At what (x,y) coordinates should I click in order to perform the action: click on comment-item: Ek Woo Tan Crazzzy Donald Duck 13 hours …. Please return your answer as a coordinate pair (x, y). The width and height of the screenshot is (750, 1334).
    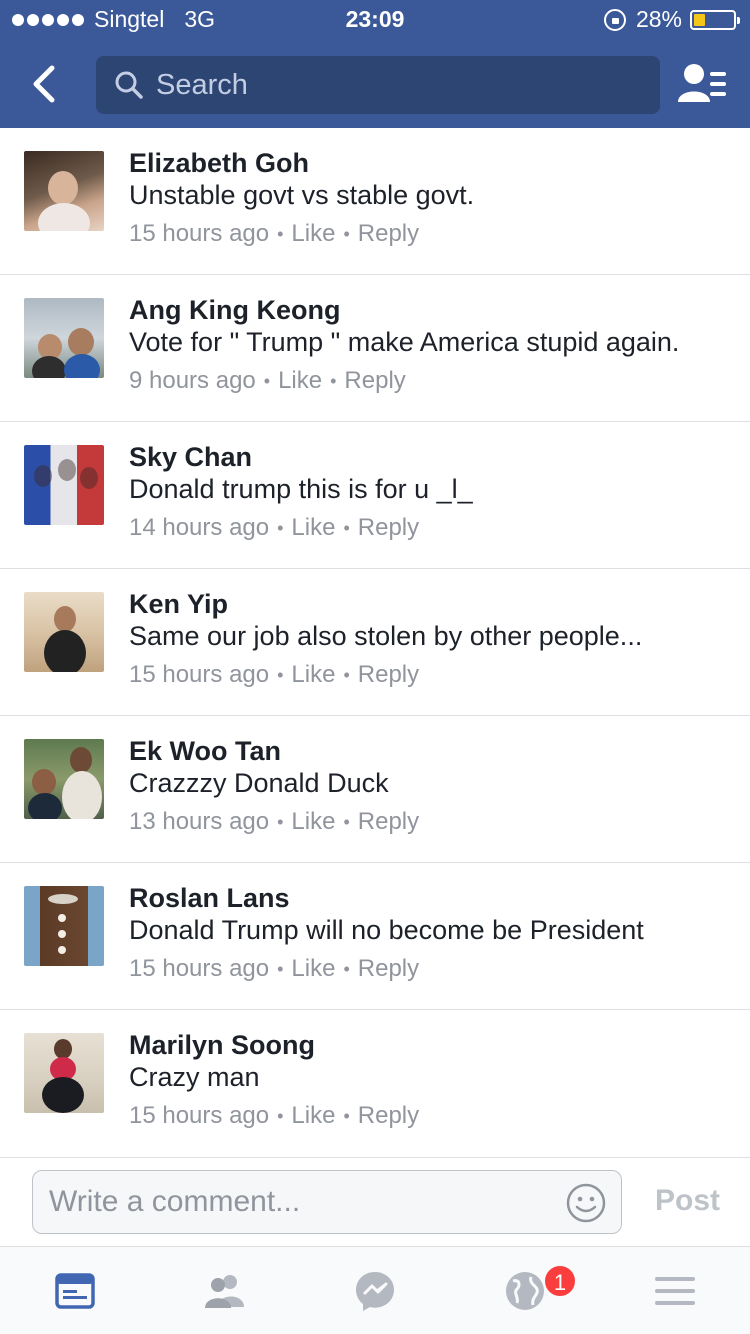
    Looking at the image, I should click on (375, 789).